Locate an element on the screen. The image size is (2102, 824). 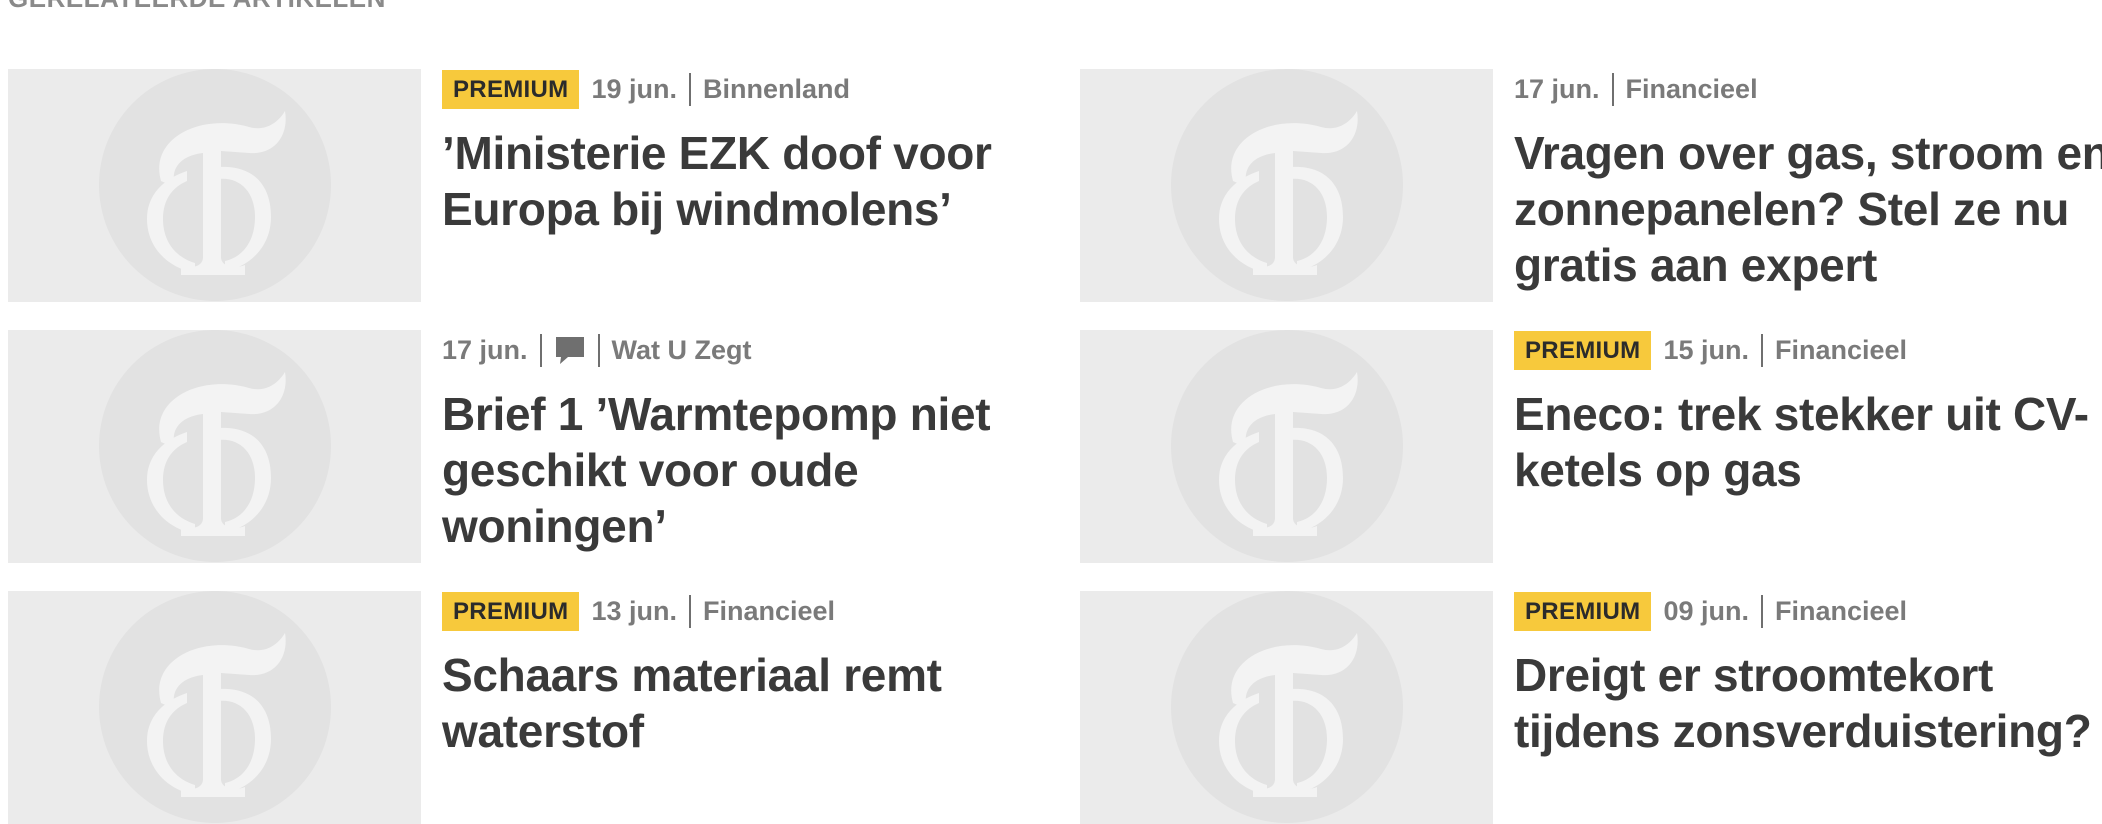
article-meta: PREMIUM 19 jun. Binnenland is located at coordinates (762, 89).